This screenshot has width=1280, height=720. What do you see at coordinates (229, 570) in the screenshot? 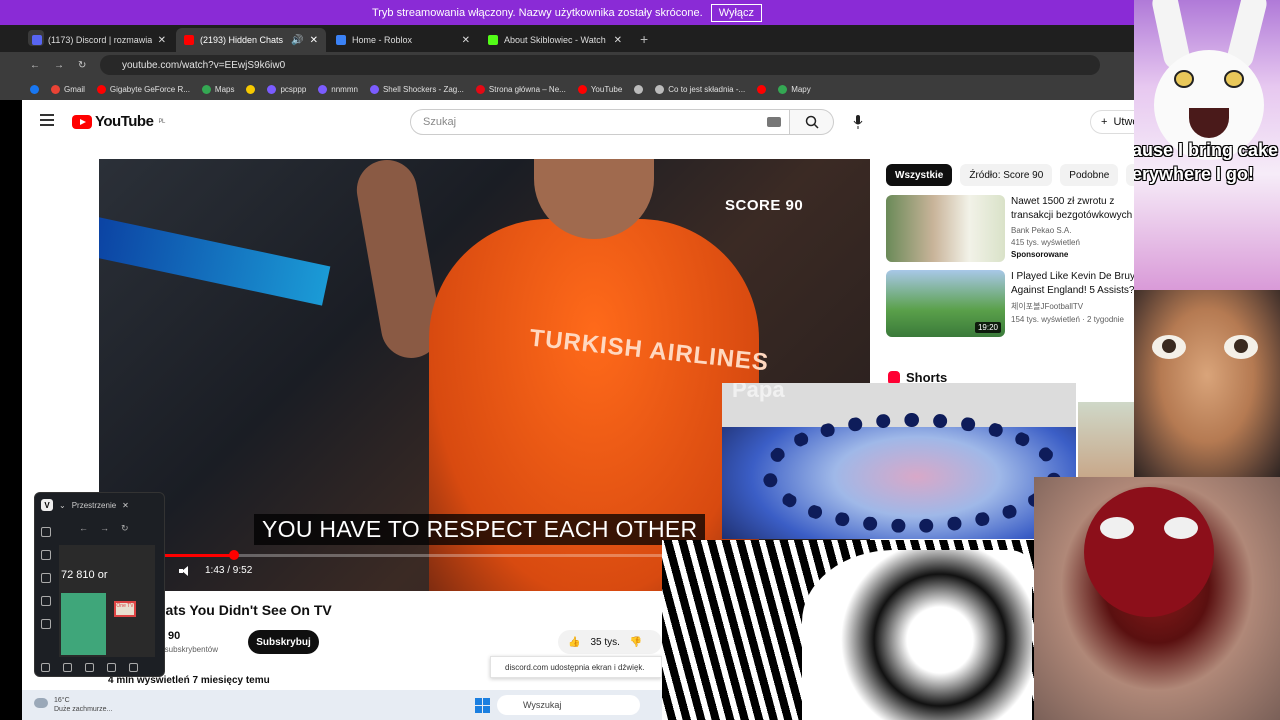
I see `time-display: 1:43 / 9:52` at bounding box center [229, 570].